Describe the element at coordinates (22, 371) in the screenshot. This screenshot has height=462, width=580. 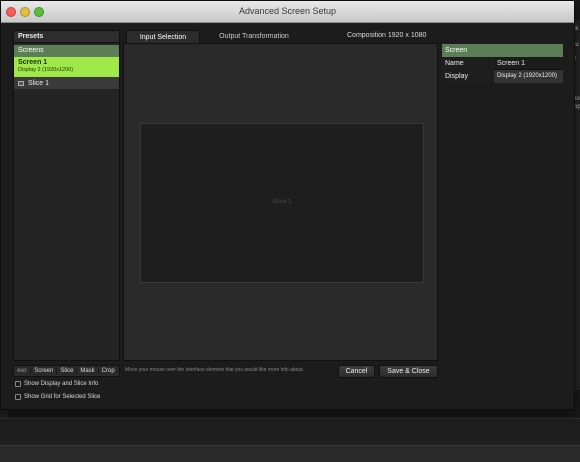
I see `add-label: Add:` at that location.